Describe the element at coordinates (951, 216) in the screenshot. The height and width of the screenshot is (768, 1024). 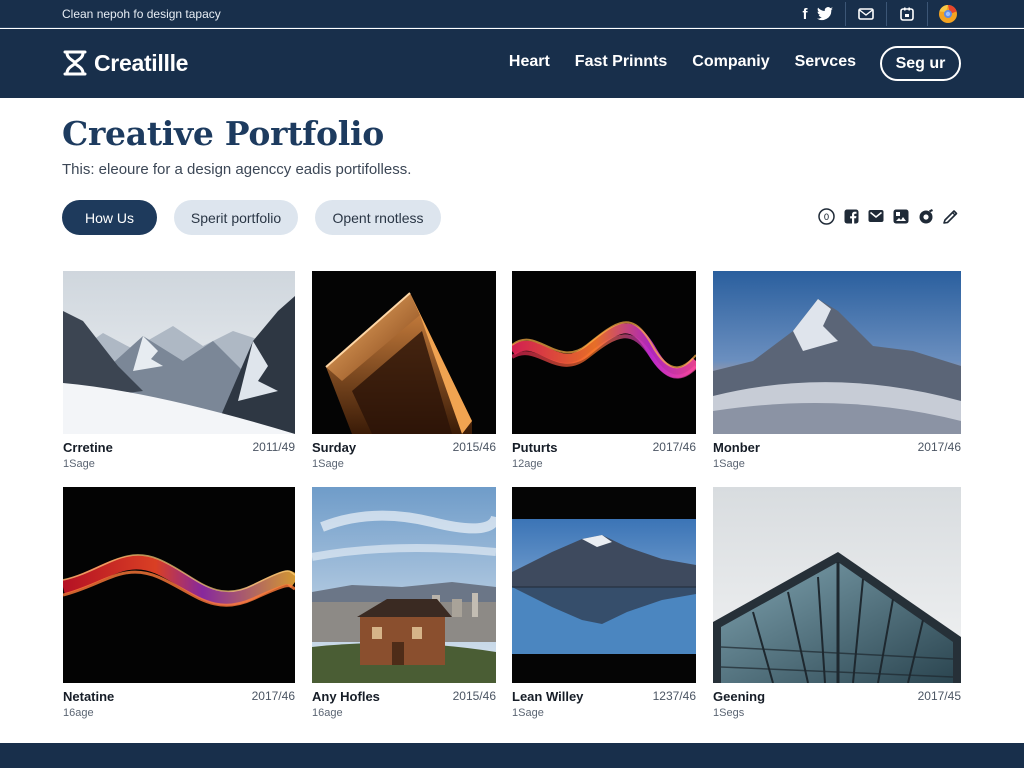
I see `pen-icon` at that location.